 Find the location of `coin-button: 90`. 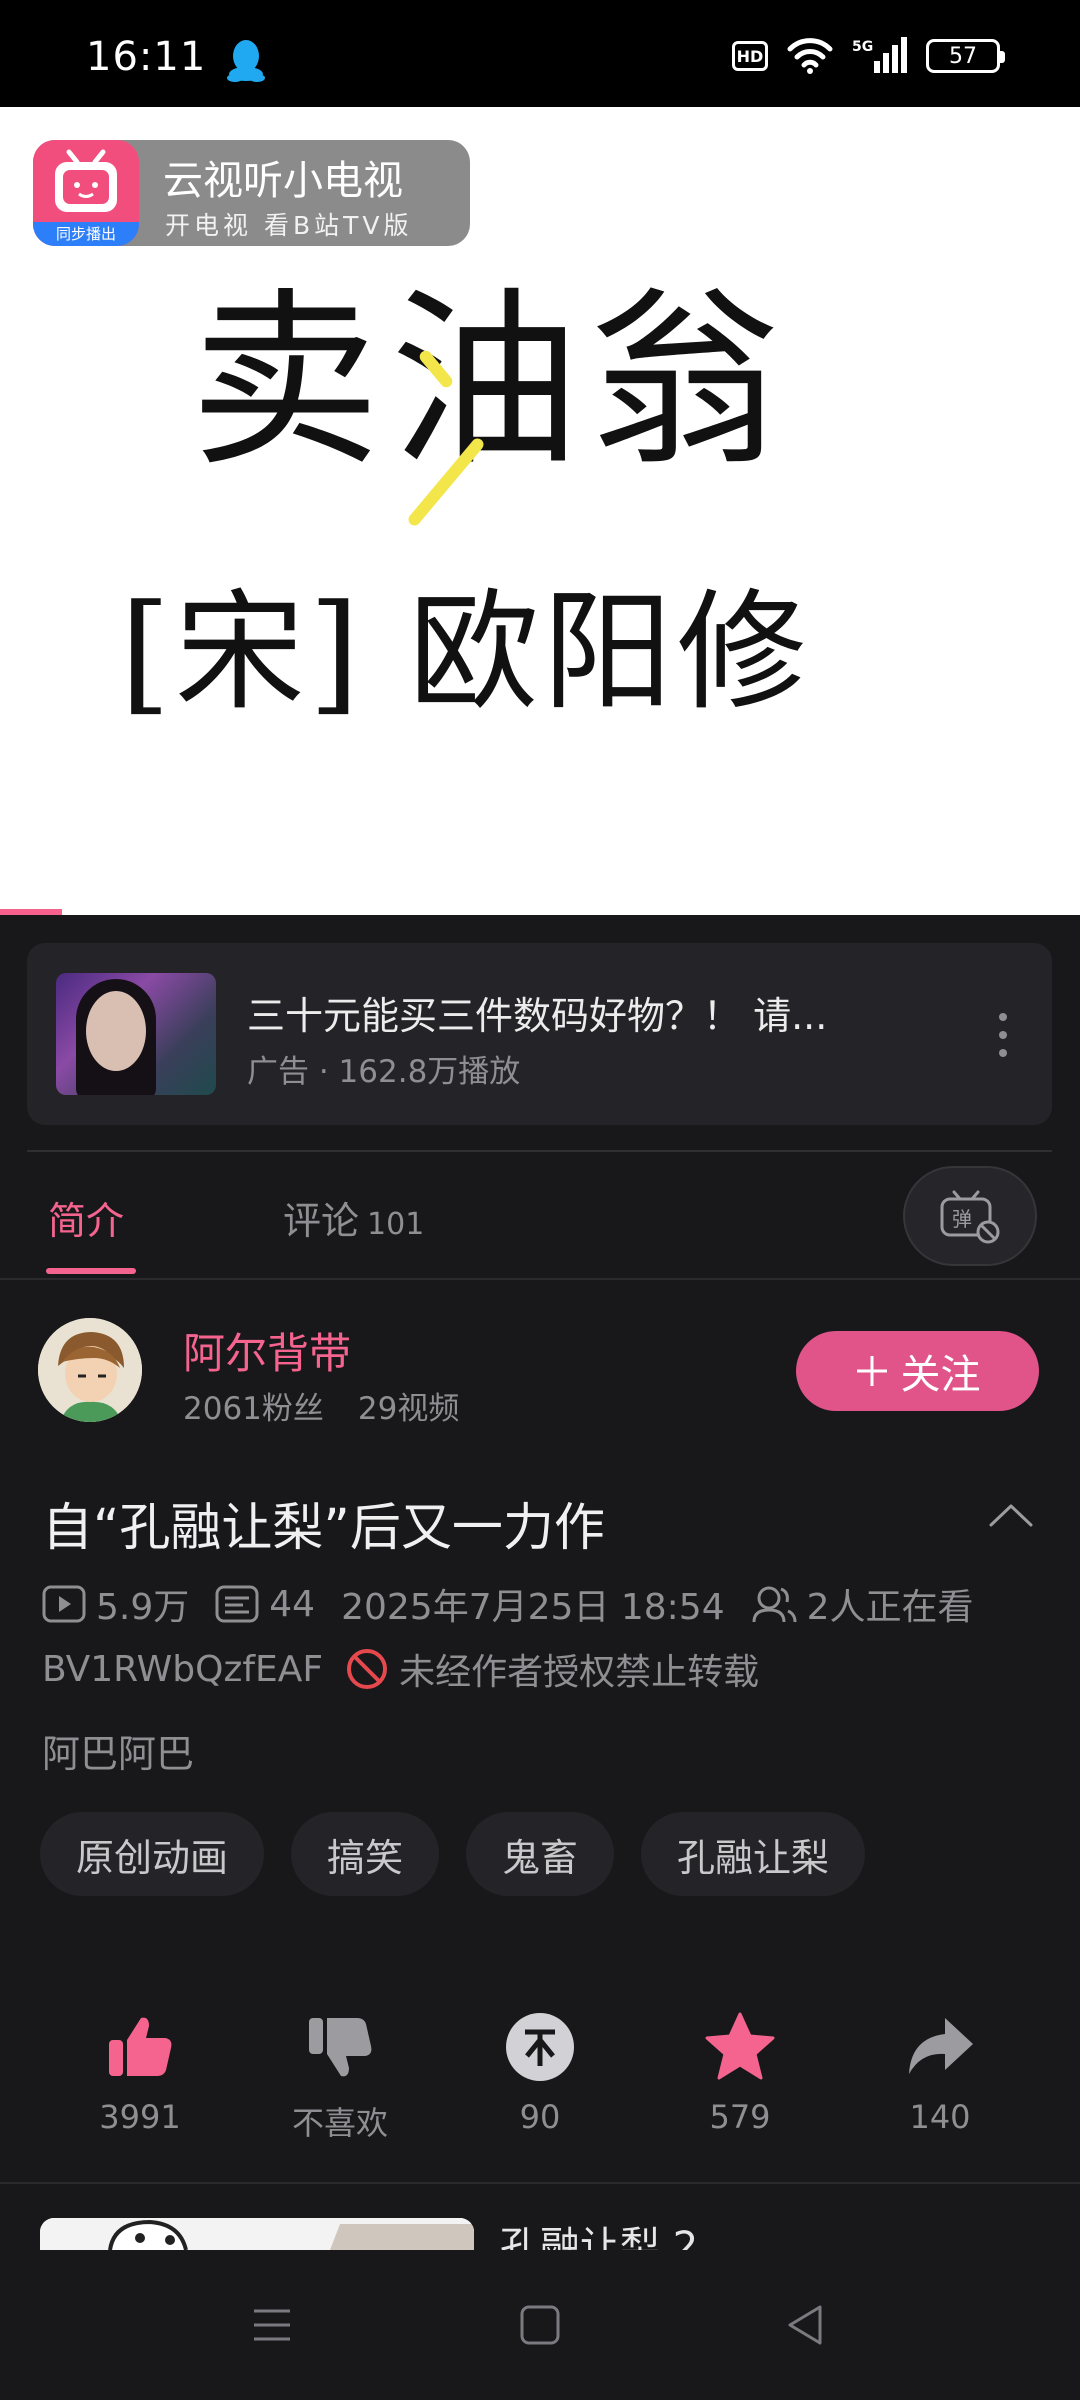

coin-button: 90 is located at coordinates (540, 2073).